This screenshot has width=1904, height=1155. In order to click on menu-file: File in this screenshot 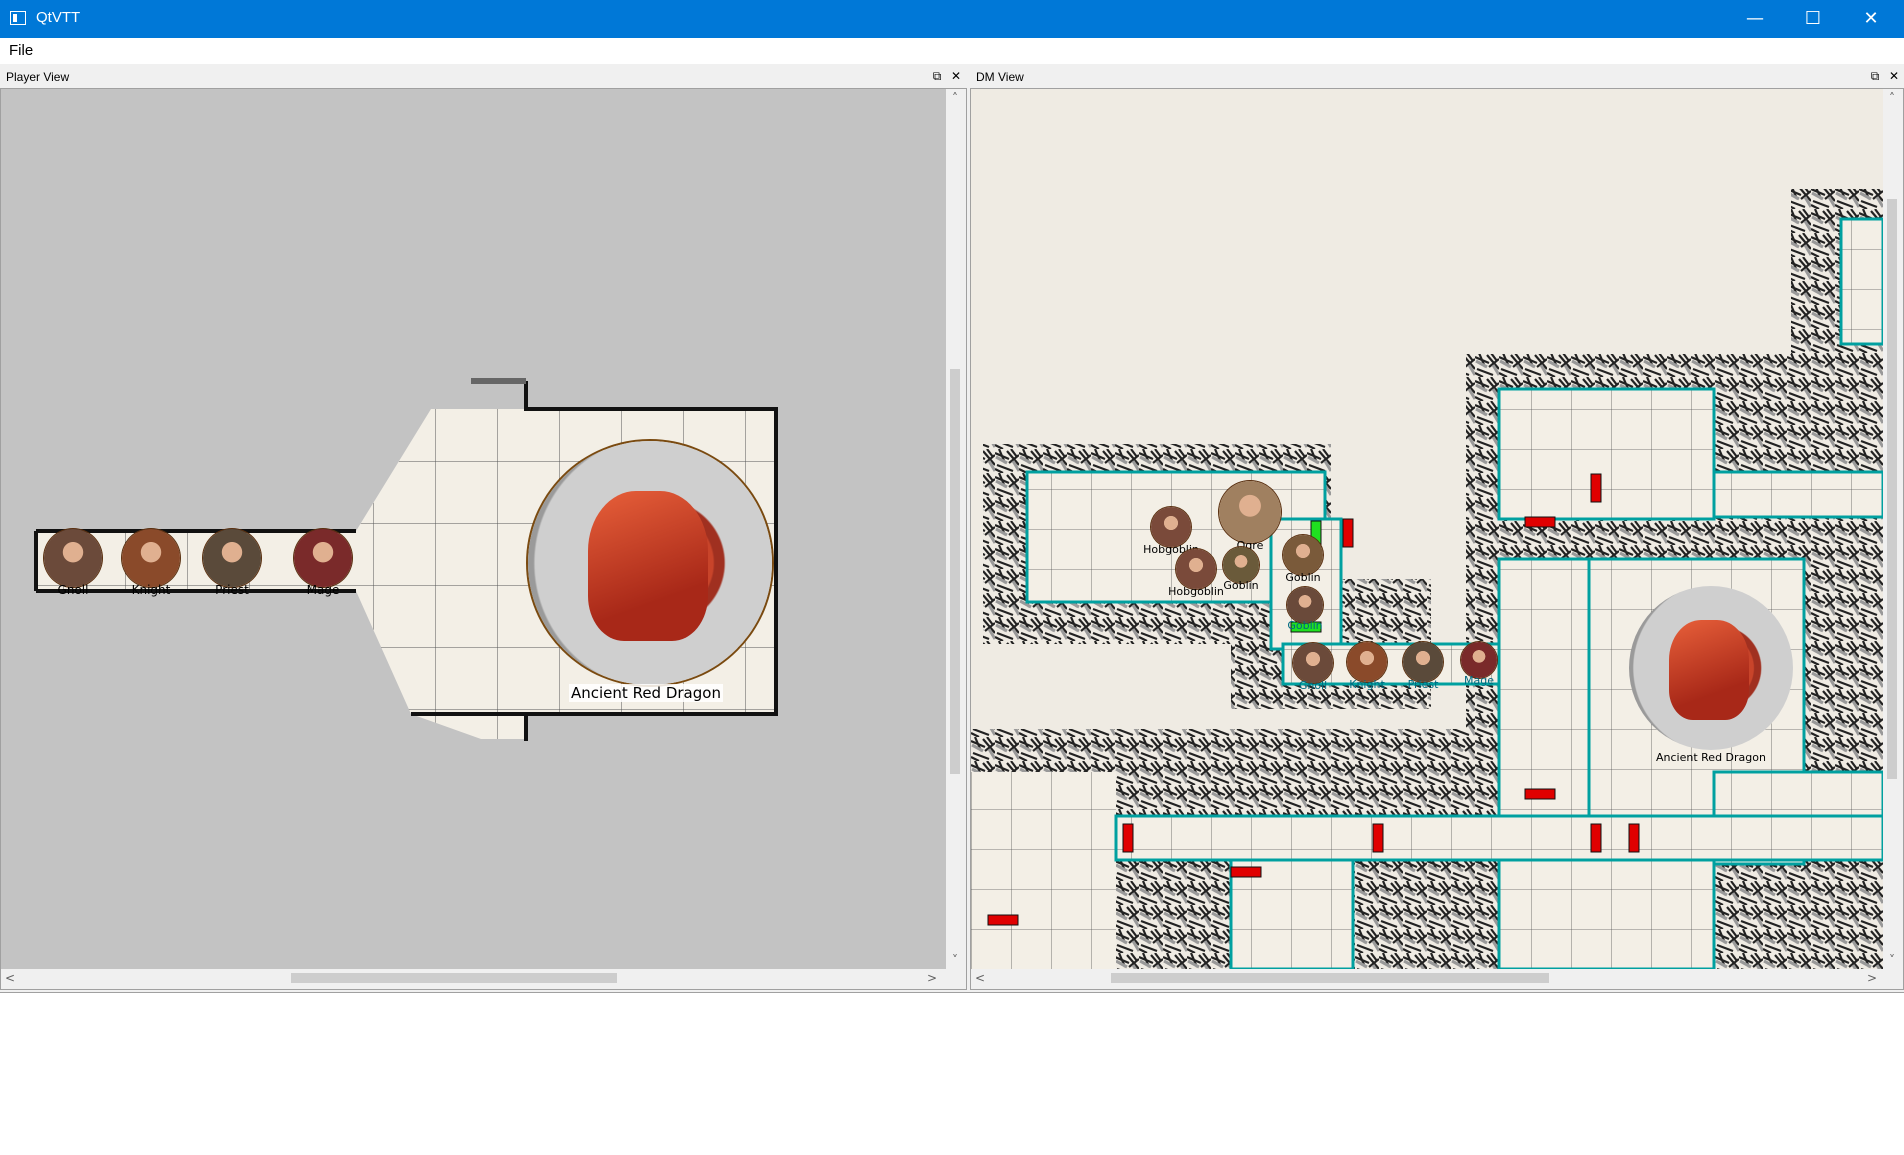, I will do `click(21, 50)`.